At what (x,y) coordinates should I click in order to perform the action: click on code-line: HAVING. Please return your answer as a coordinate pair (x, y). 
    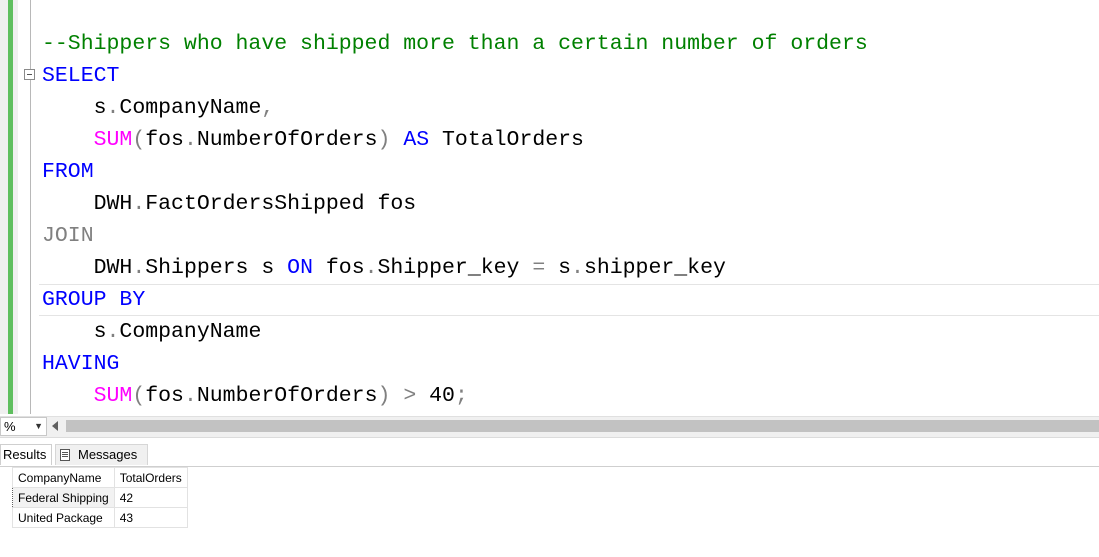
    Looking at the image, I should click on (455, 364).